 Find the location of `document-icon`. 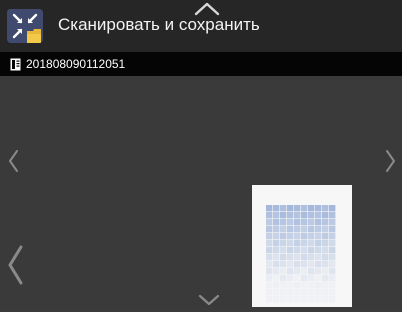

document-icon is located at coordinates (15, 64).